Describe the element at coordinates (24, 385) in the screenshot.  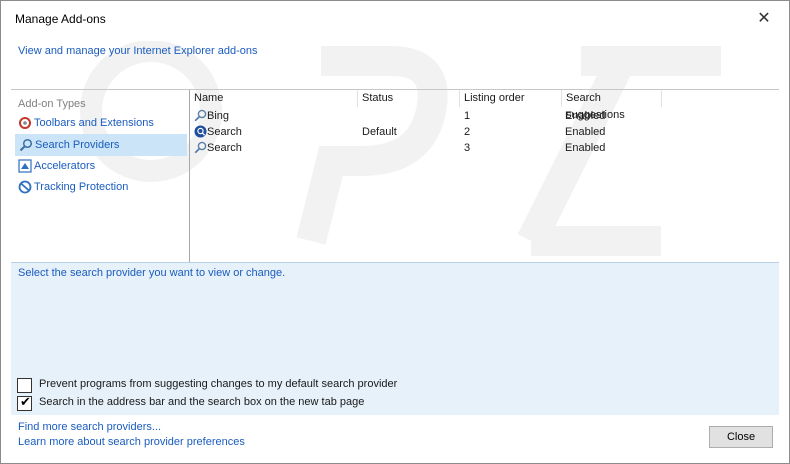
I see `prevent-changes-checkbox` at that location.